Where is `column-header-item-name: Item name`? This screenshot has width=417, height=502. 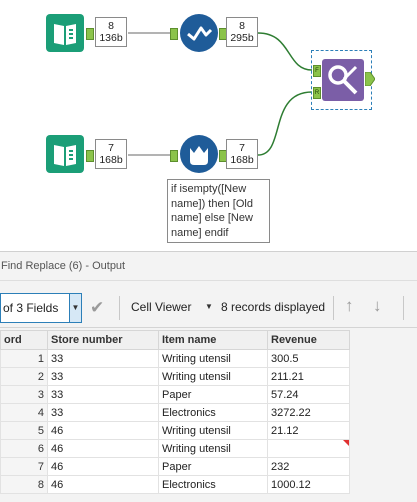 column-header-item-name: Item name is located at coordinates (213, 340).